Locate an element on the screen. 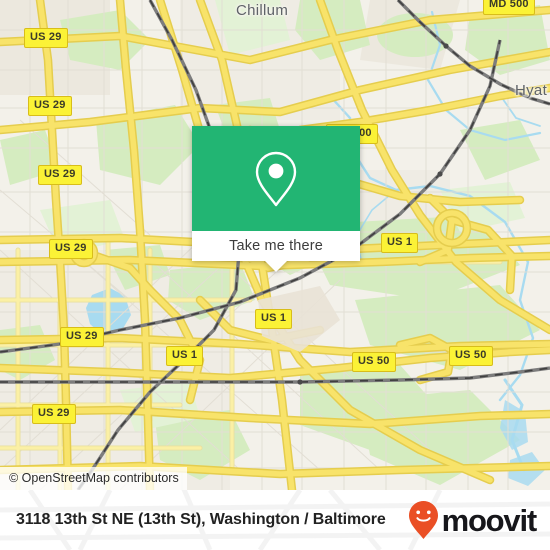 This screenshot has width=550, height=550. take-me-there-label: Take me there is located at coordinates (276, 246).